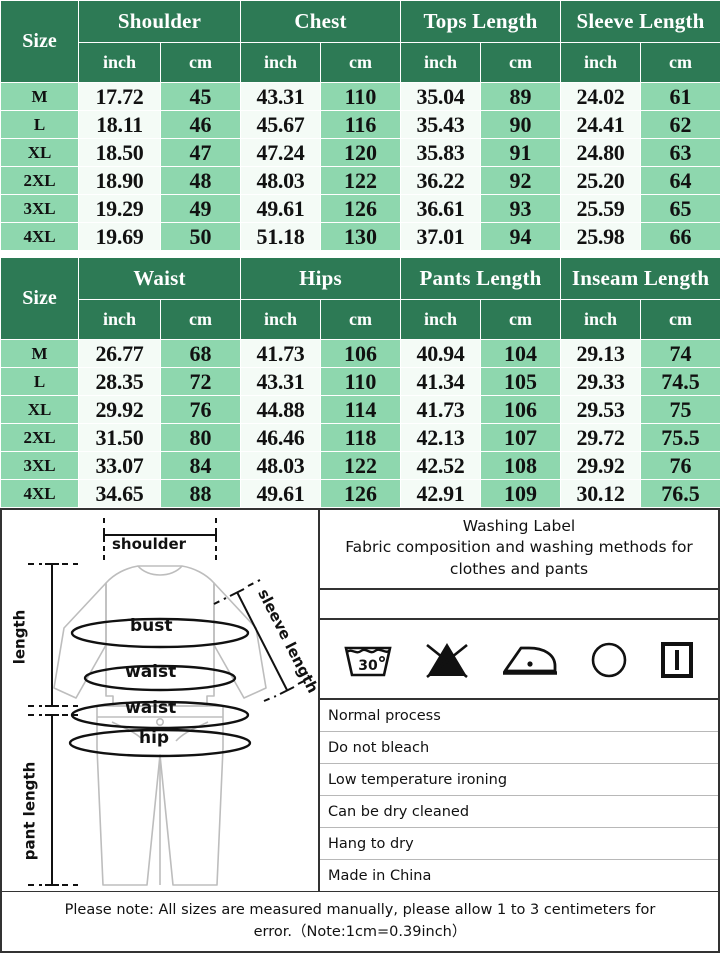 The height and width of the screenshot is (960, 720). I want to click on pants-cell: 74.5, so click(680, 381).